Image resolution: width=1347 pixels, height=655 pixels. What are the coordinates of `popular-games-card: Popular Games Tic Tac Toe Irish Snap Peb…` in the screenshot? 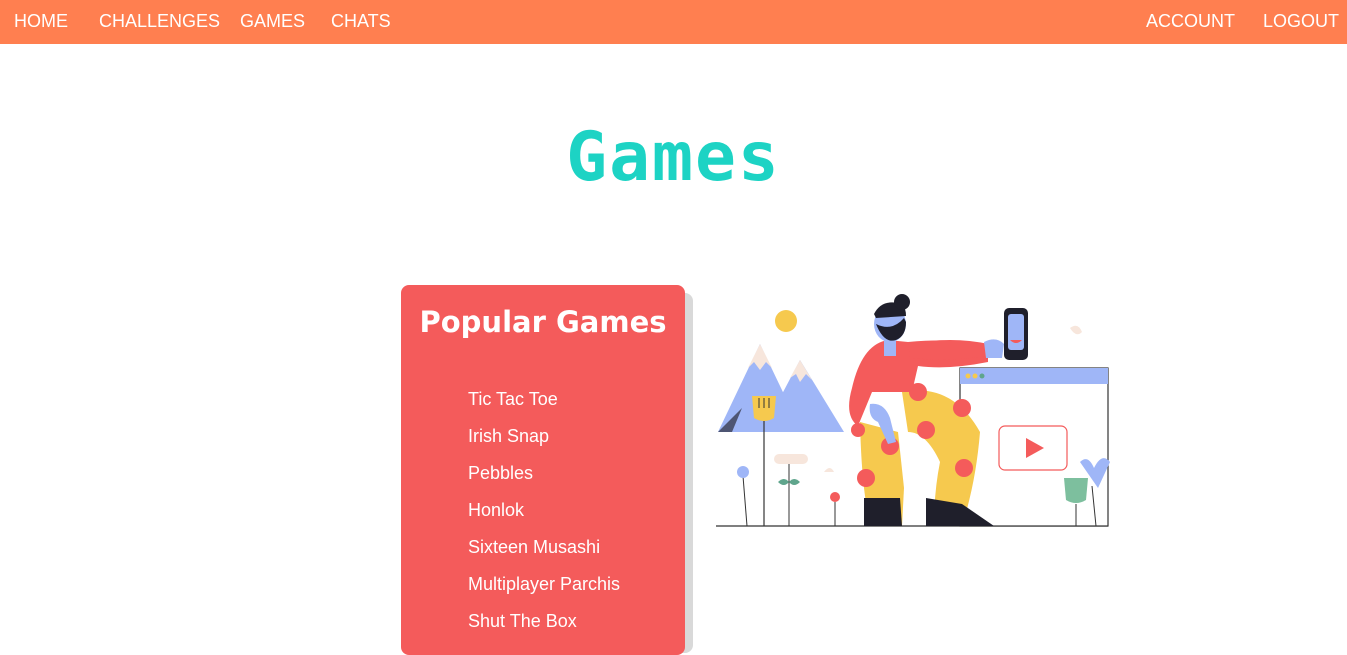 It's located at (543, 470).